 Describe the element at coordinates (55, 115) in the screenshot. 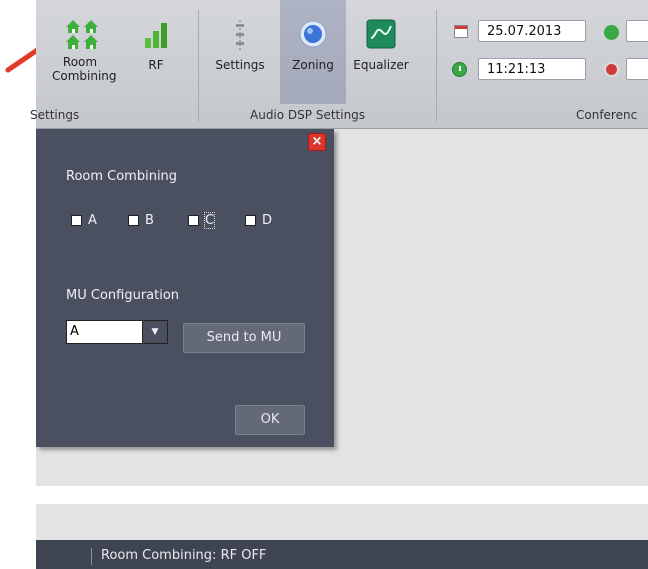

I see `settings-group-label: Settings` at that location.